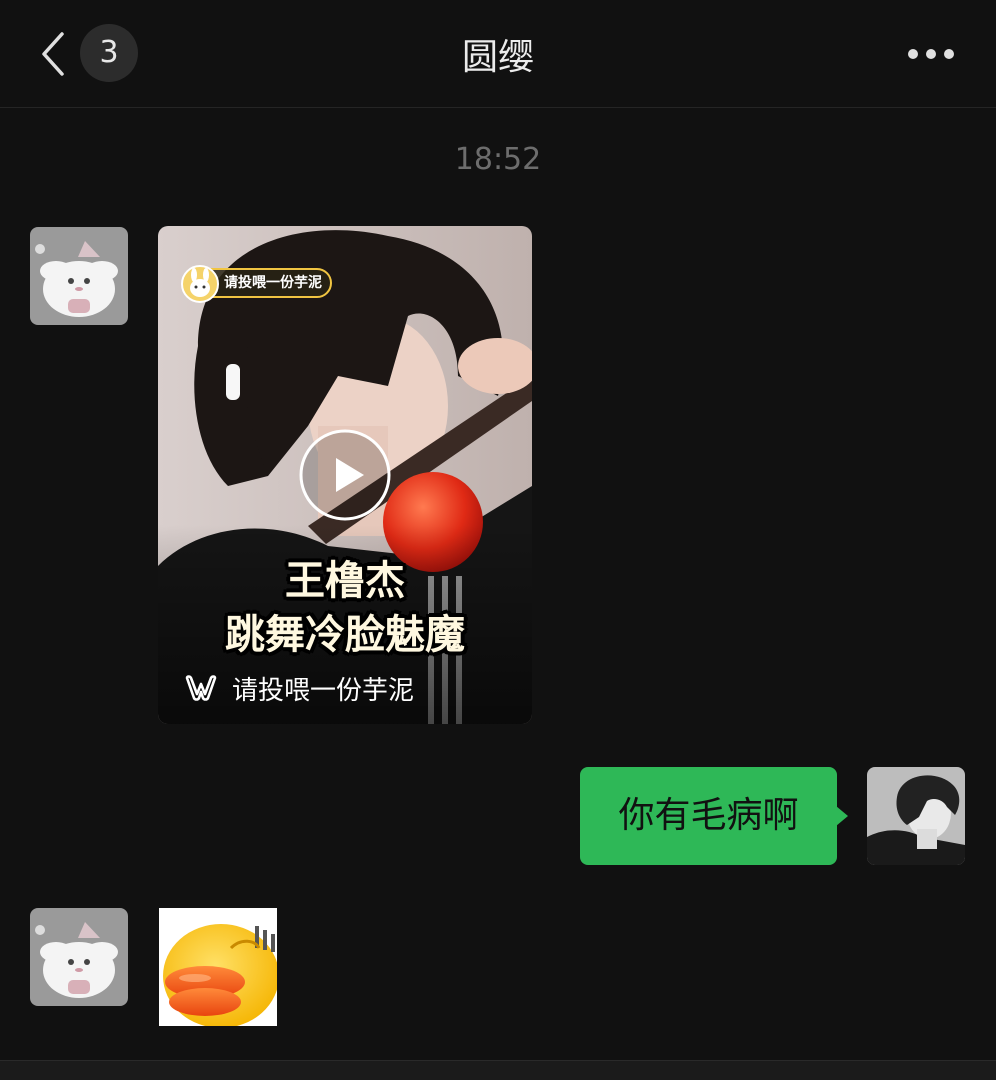 This screenshot has width=996, height=1080. I want to click on chat-title: 圆缨, so click(497, 57).